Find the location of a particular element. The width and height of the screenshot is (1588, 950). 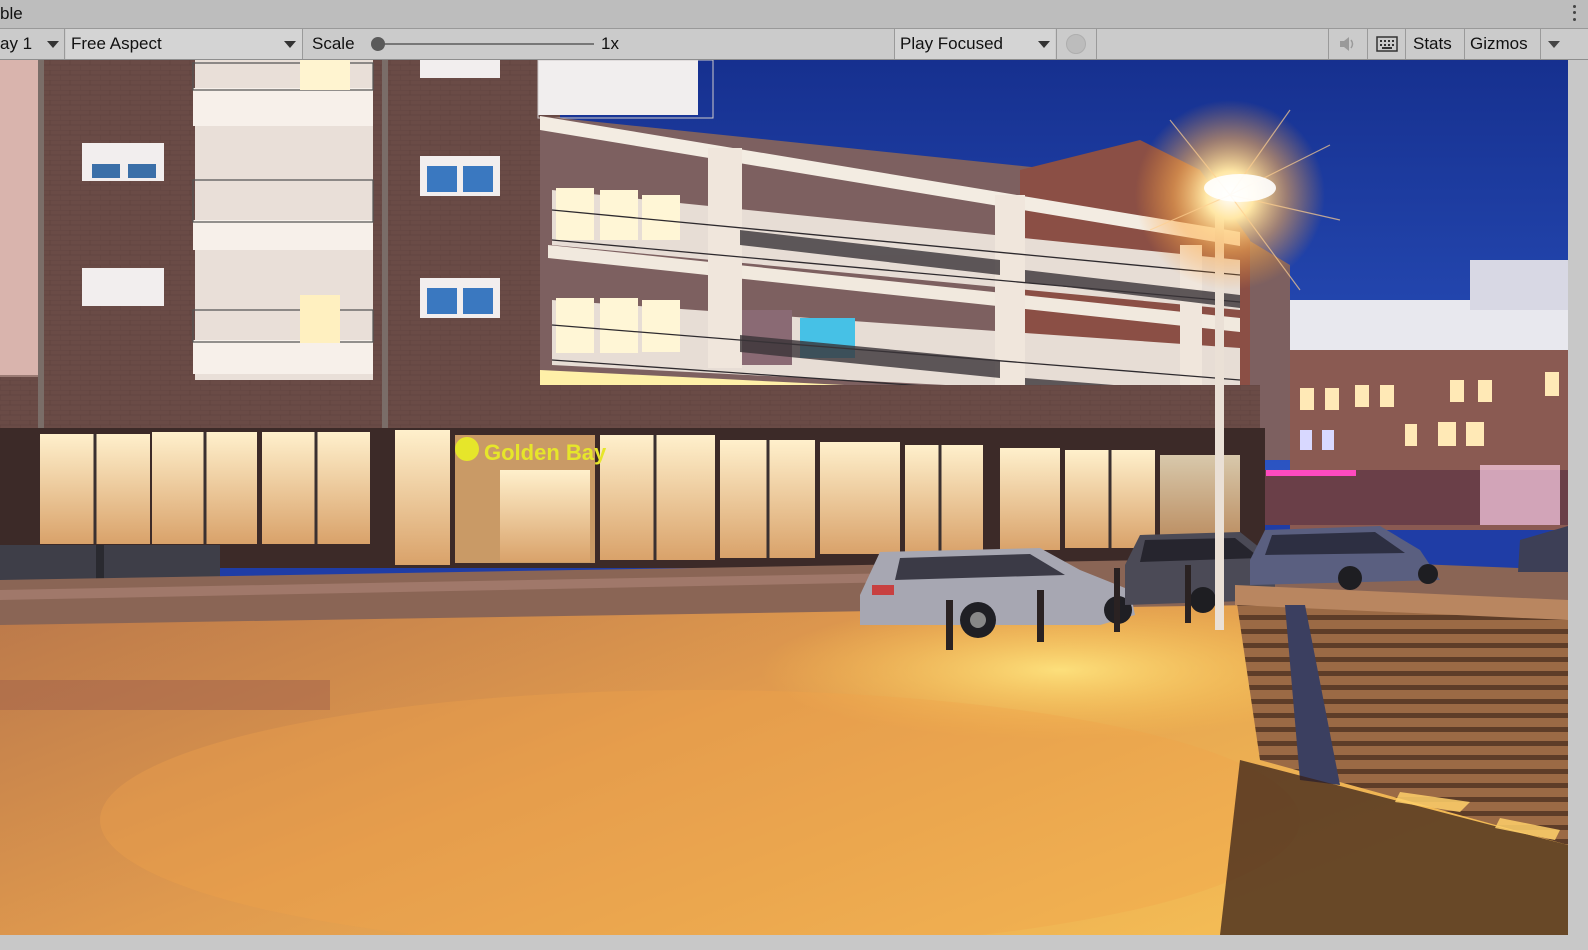

keyboard-shortcuts-button is located at coordinates (1387, 44).